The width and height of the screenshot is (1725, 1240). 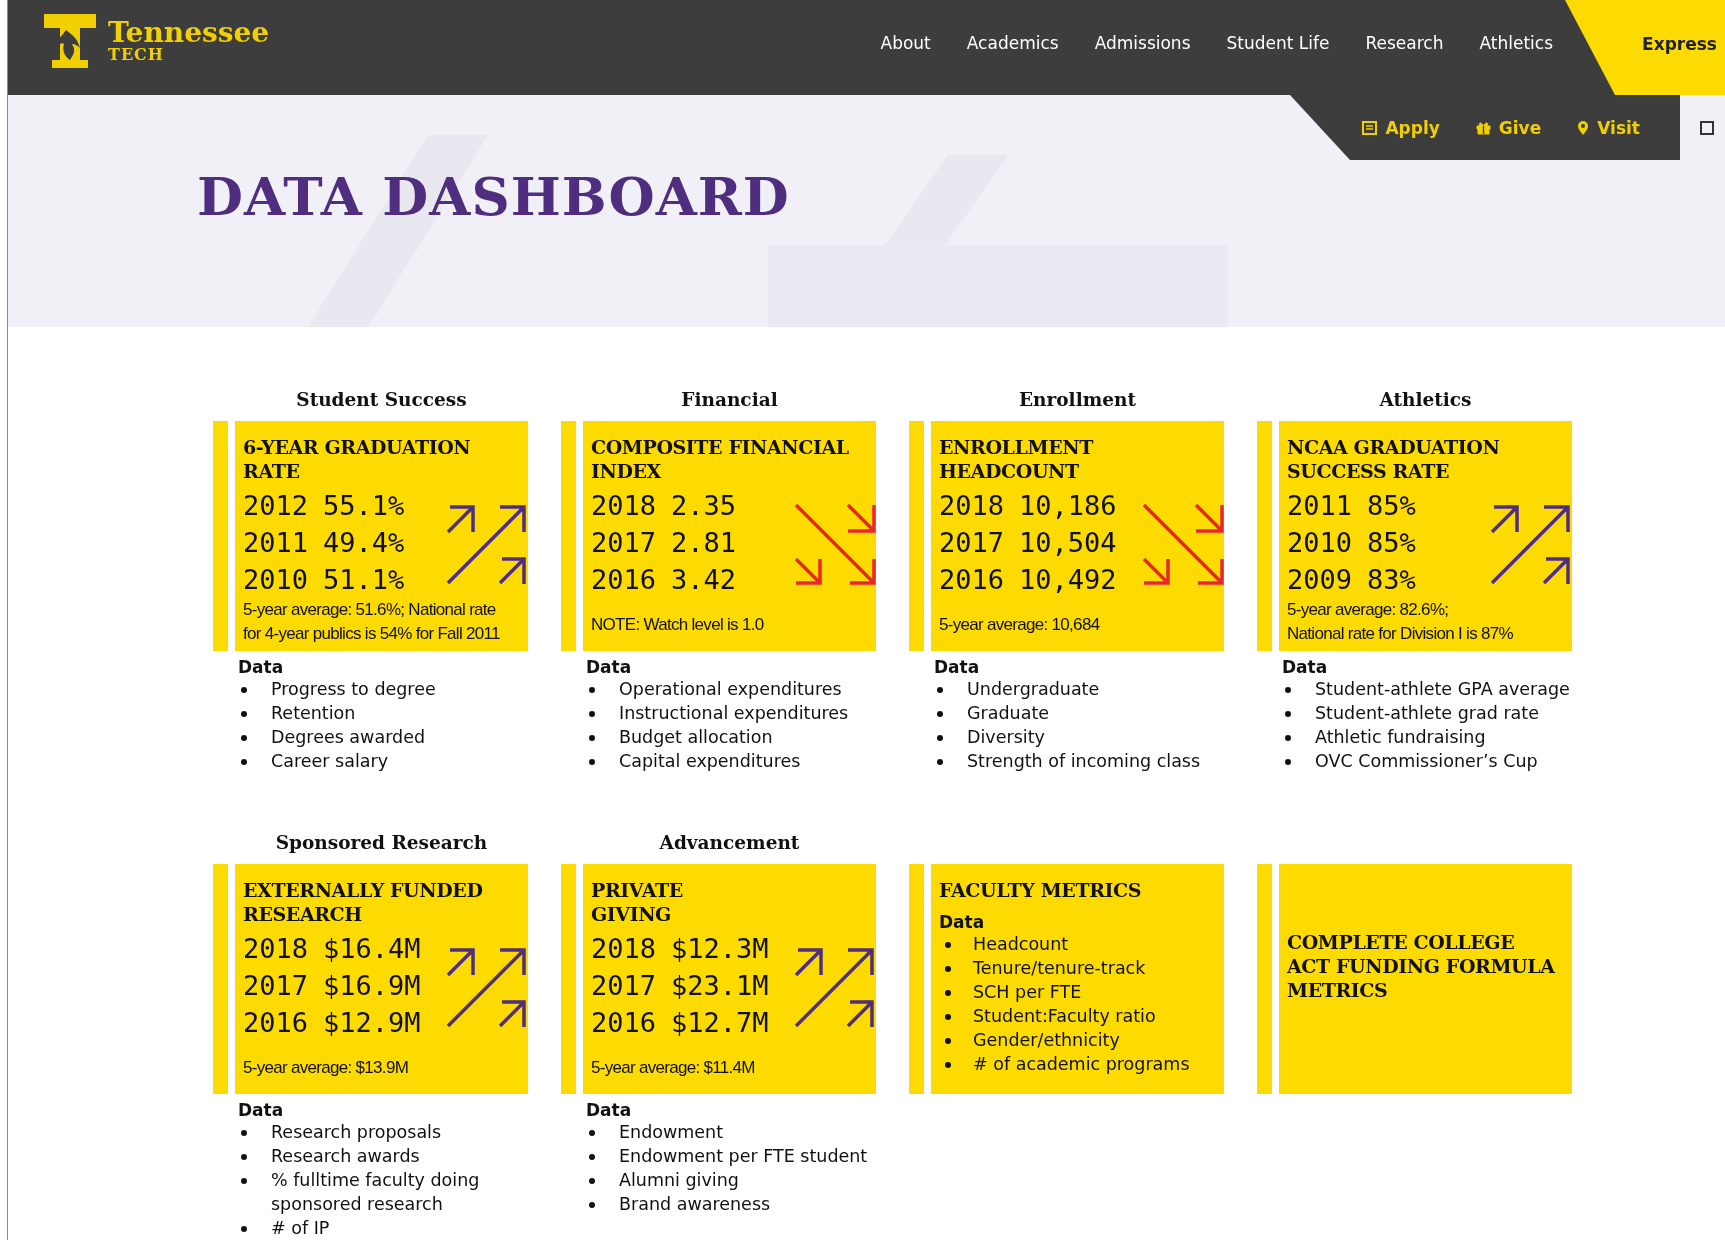 What do you see at coordinates (1645, 47) in the screenshot?
I see `express-tab: Express` at bounding box center [1645, 47].